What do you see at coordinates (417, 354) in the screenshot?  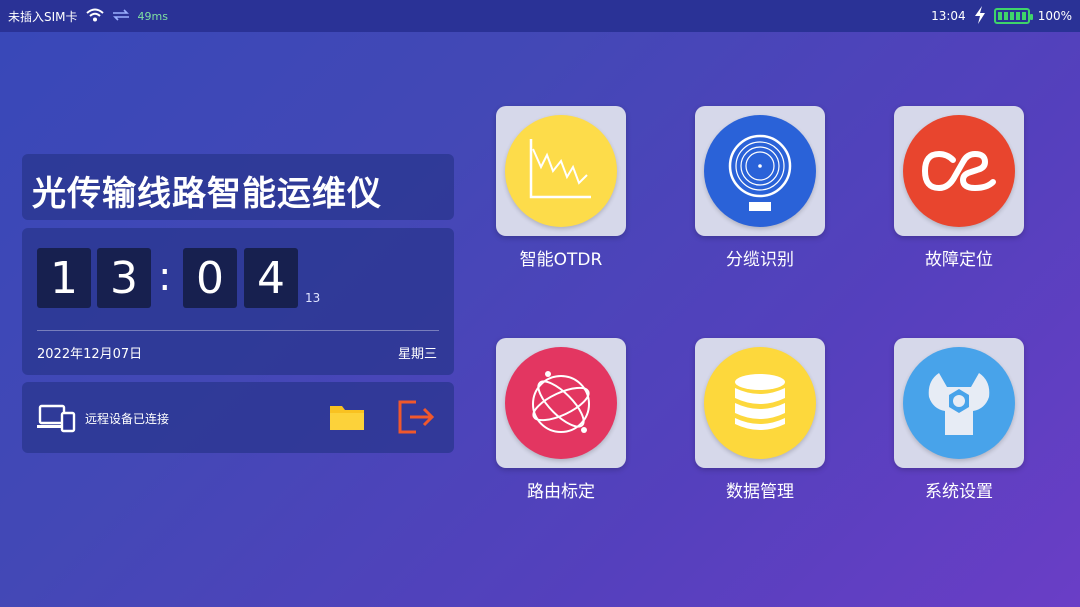 I see `weekday-text: 星期三` at bounding box center [417, 354].